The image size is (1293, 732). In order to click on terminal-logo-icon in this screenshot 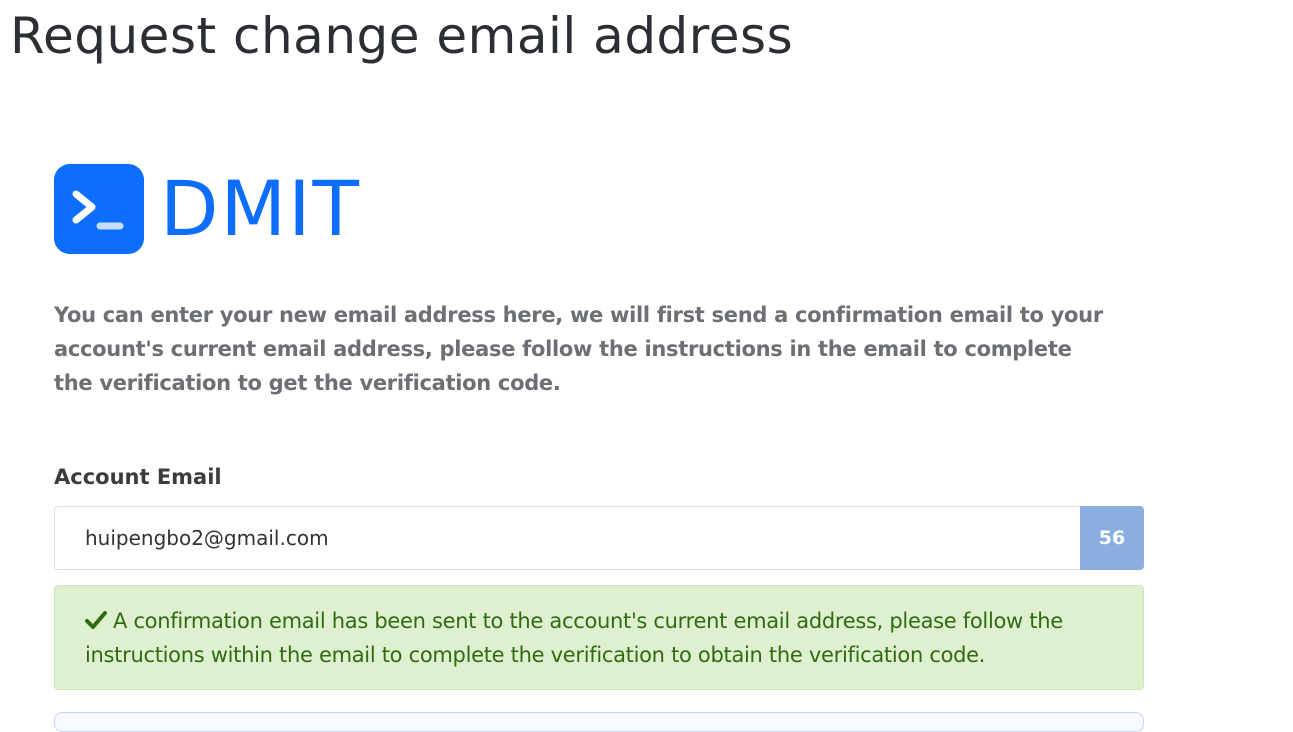, I will do `click(99, 209)`.